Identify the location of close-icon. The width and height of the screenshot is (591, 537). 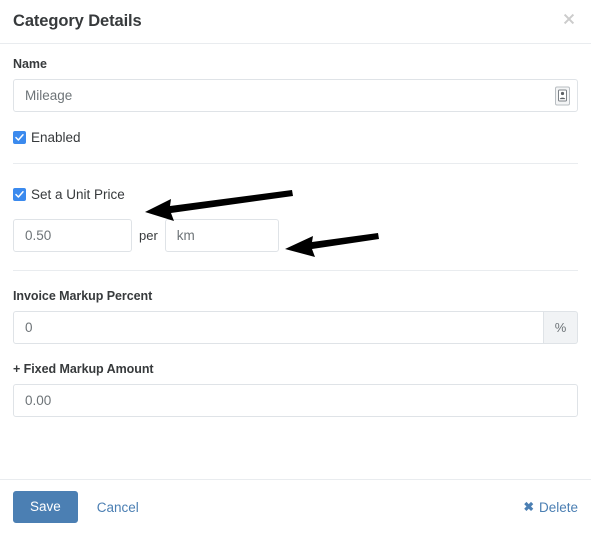
(569, 19).